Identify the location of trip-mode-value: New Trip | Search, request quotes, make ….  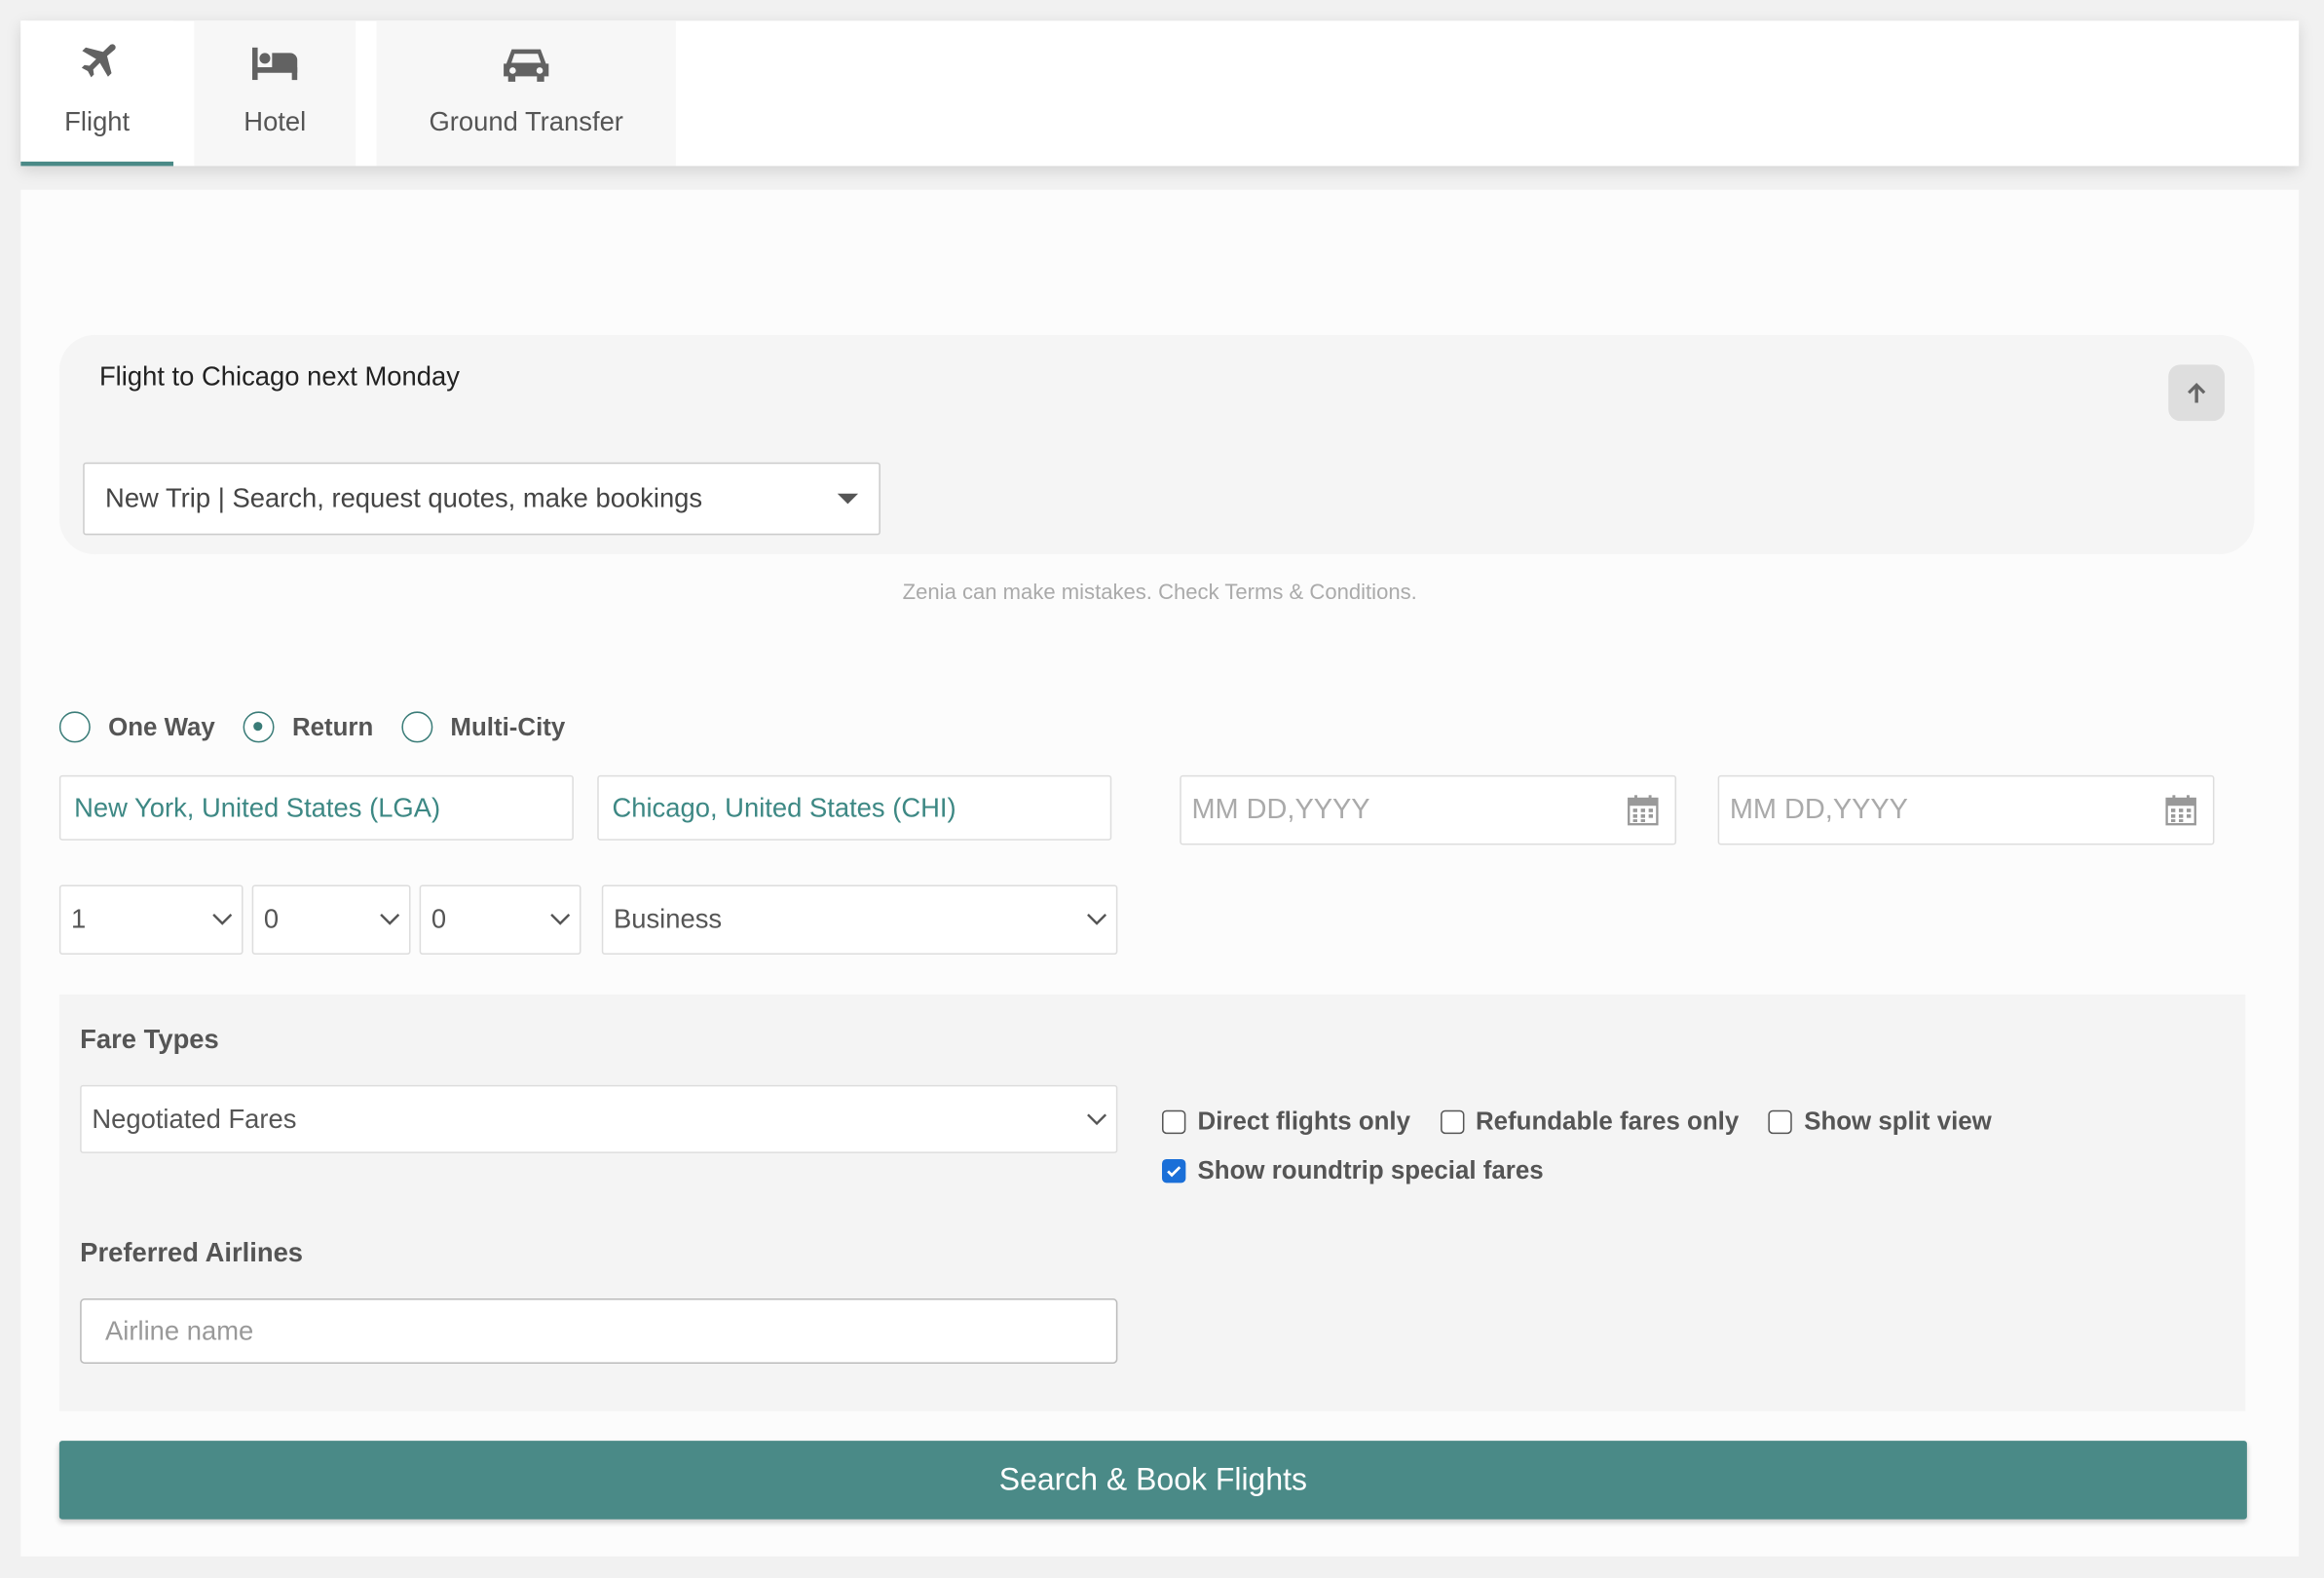
(404, 498).